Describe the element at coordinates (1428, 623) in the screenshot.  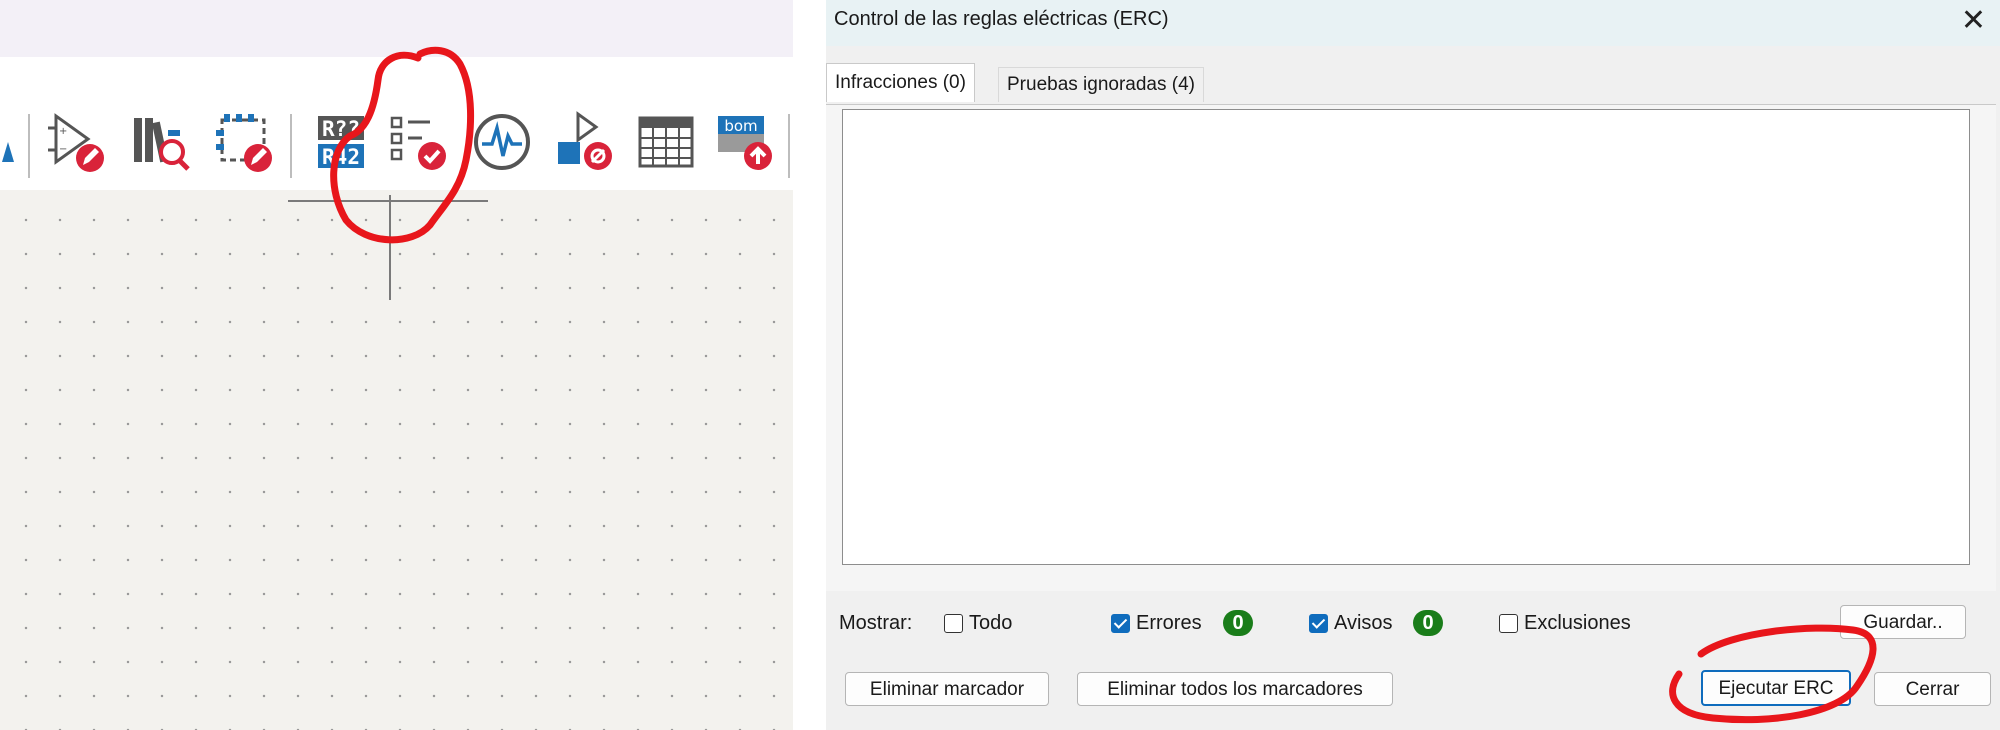
I see `warnings-count-badge: 0` at that location.